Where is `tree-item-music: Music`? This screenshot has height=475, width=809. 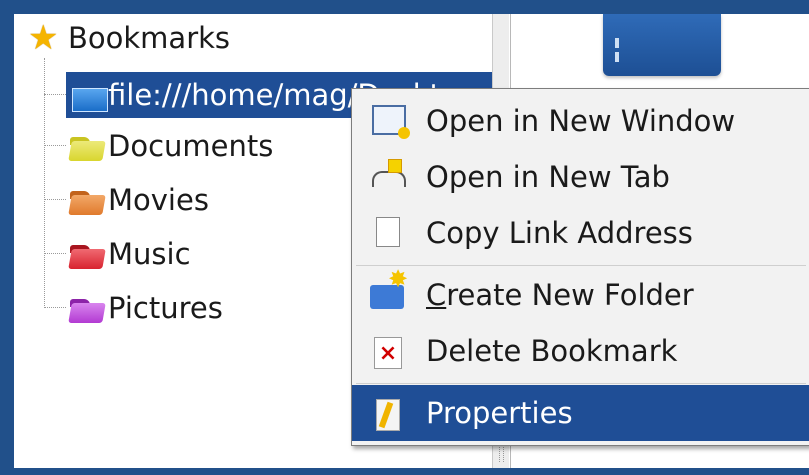 tree-item-music: Music is located at coordinates (128, 254).